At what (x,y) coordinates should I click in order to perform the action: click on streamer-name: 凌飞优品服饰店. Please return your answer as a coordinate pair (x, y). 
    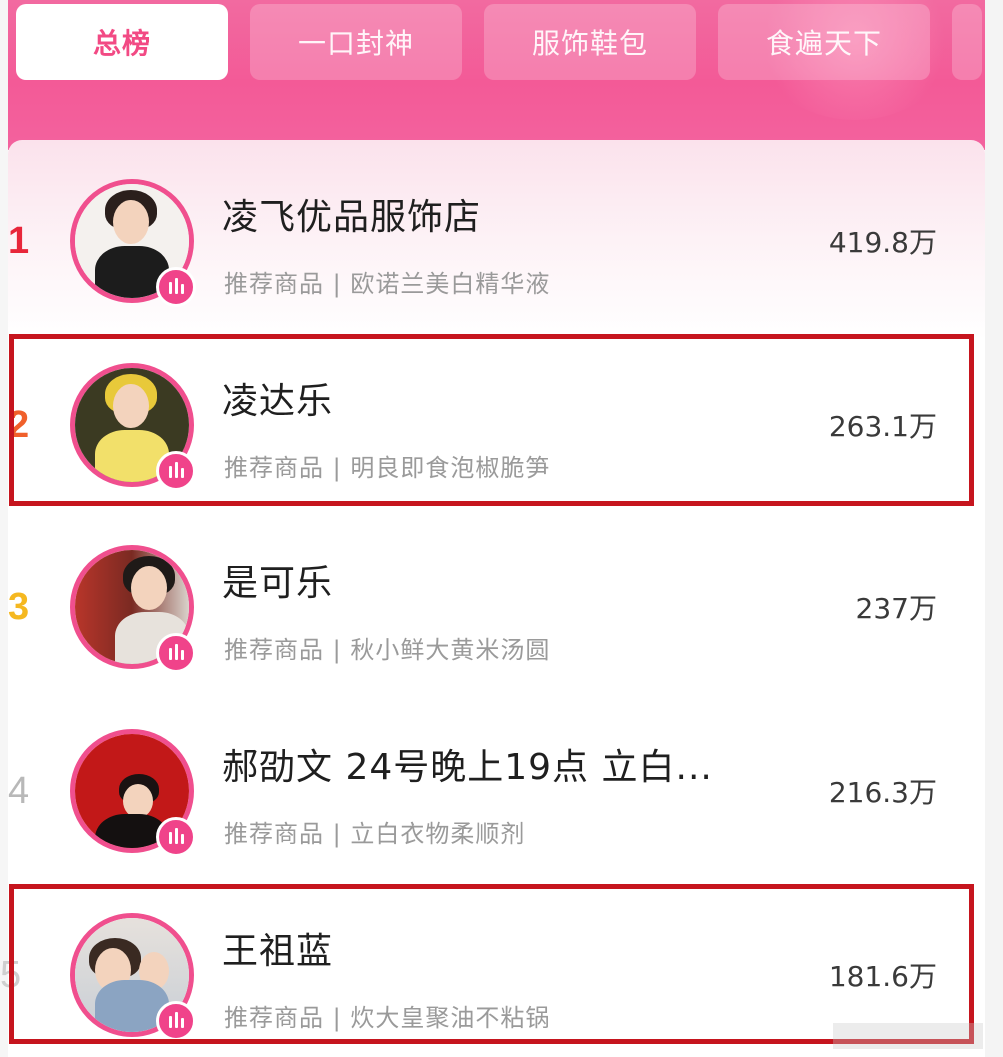
    Looking at the image, I should click on (351, 214).